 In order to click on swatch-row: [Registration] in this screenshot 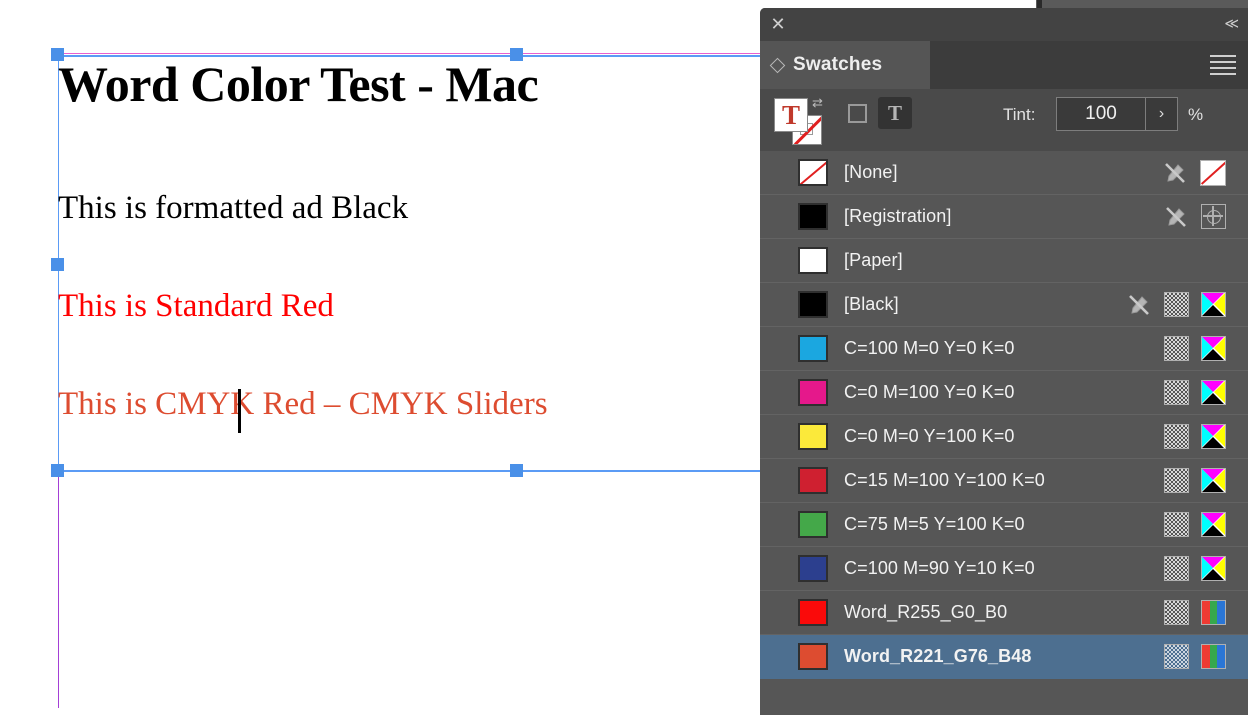, I will do `click(1004, 217)`.